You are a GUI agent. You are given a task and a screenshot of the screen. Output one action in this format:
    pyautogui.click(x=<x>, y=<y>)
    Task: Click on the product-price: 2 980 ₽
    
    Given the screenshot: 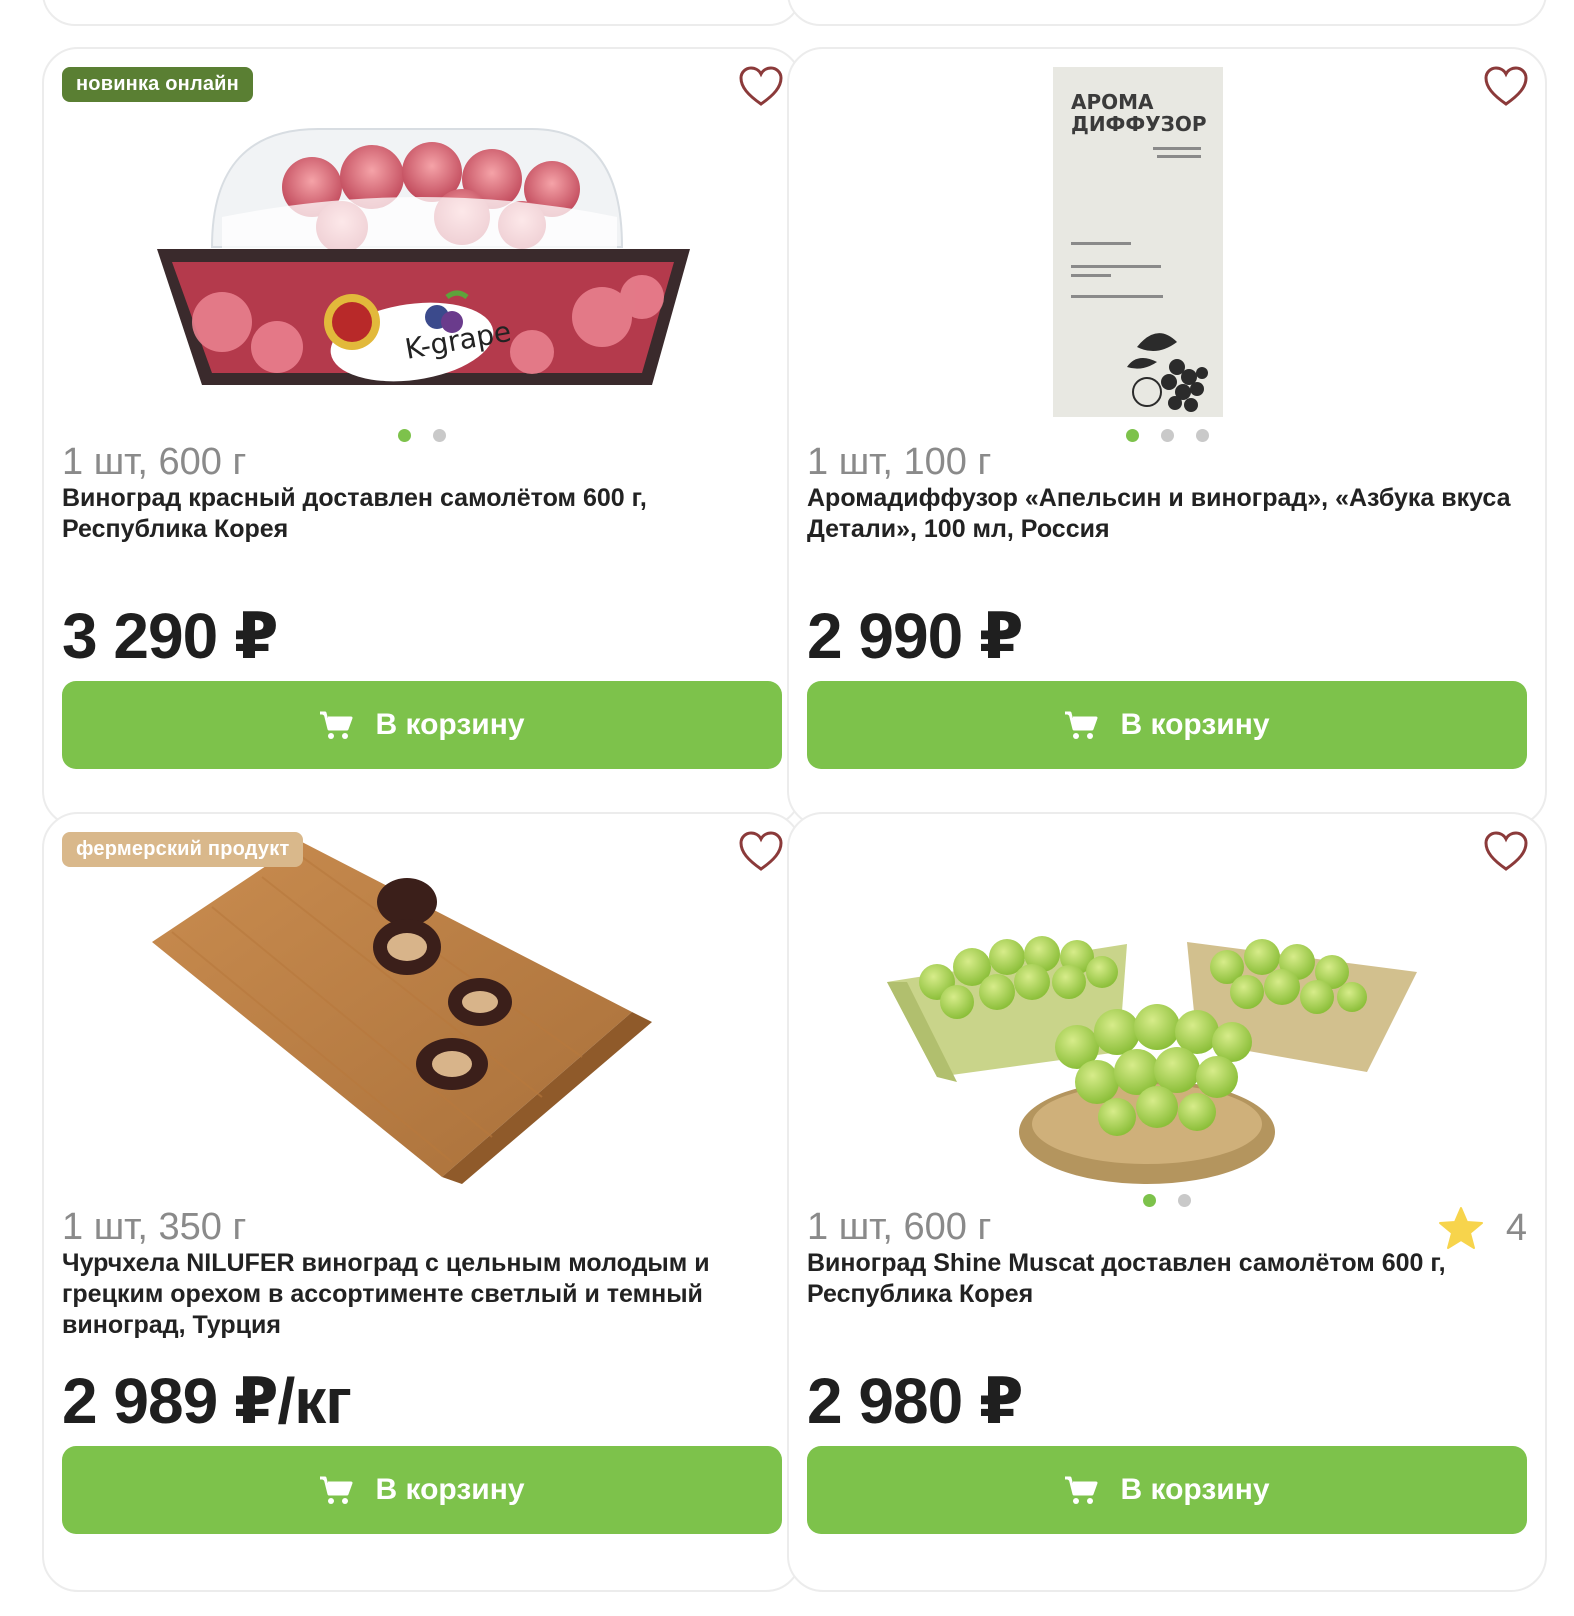 What is the action you would take?
    pyautogui.click(x=915, y=1401)
    